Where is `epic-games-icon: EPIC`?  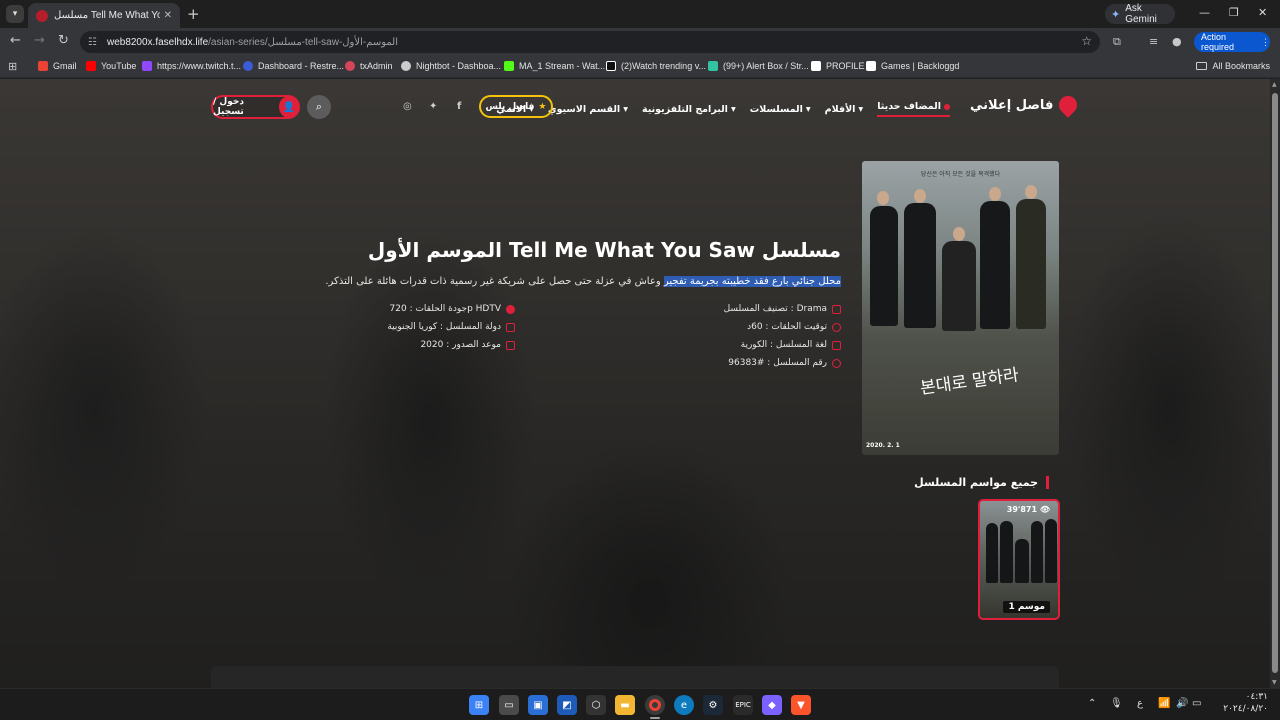 epic-games-icon: EPIC is located at coordinates (743, 705).